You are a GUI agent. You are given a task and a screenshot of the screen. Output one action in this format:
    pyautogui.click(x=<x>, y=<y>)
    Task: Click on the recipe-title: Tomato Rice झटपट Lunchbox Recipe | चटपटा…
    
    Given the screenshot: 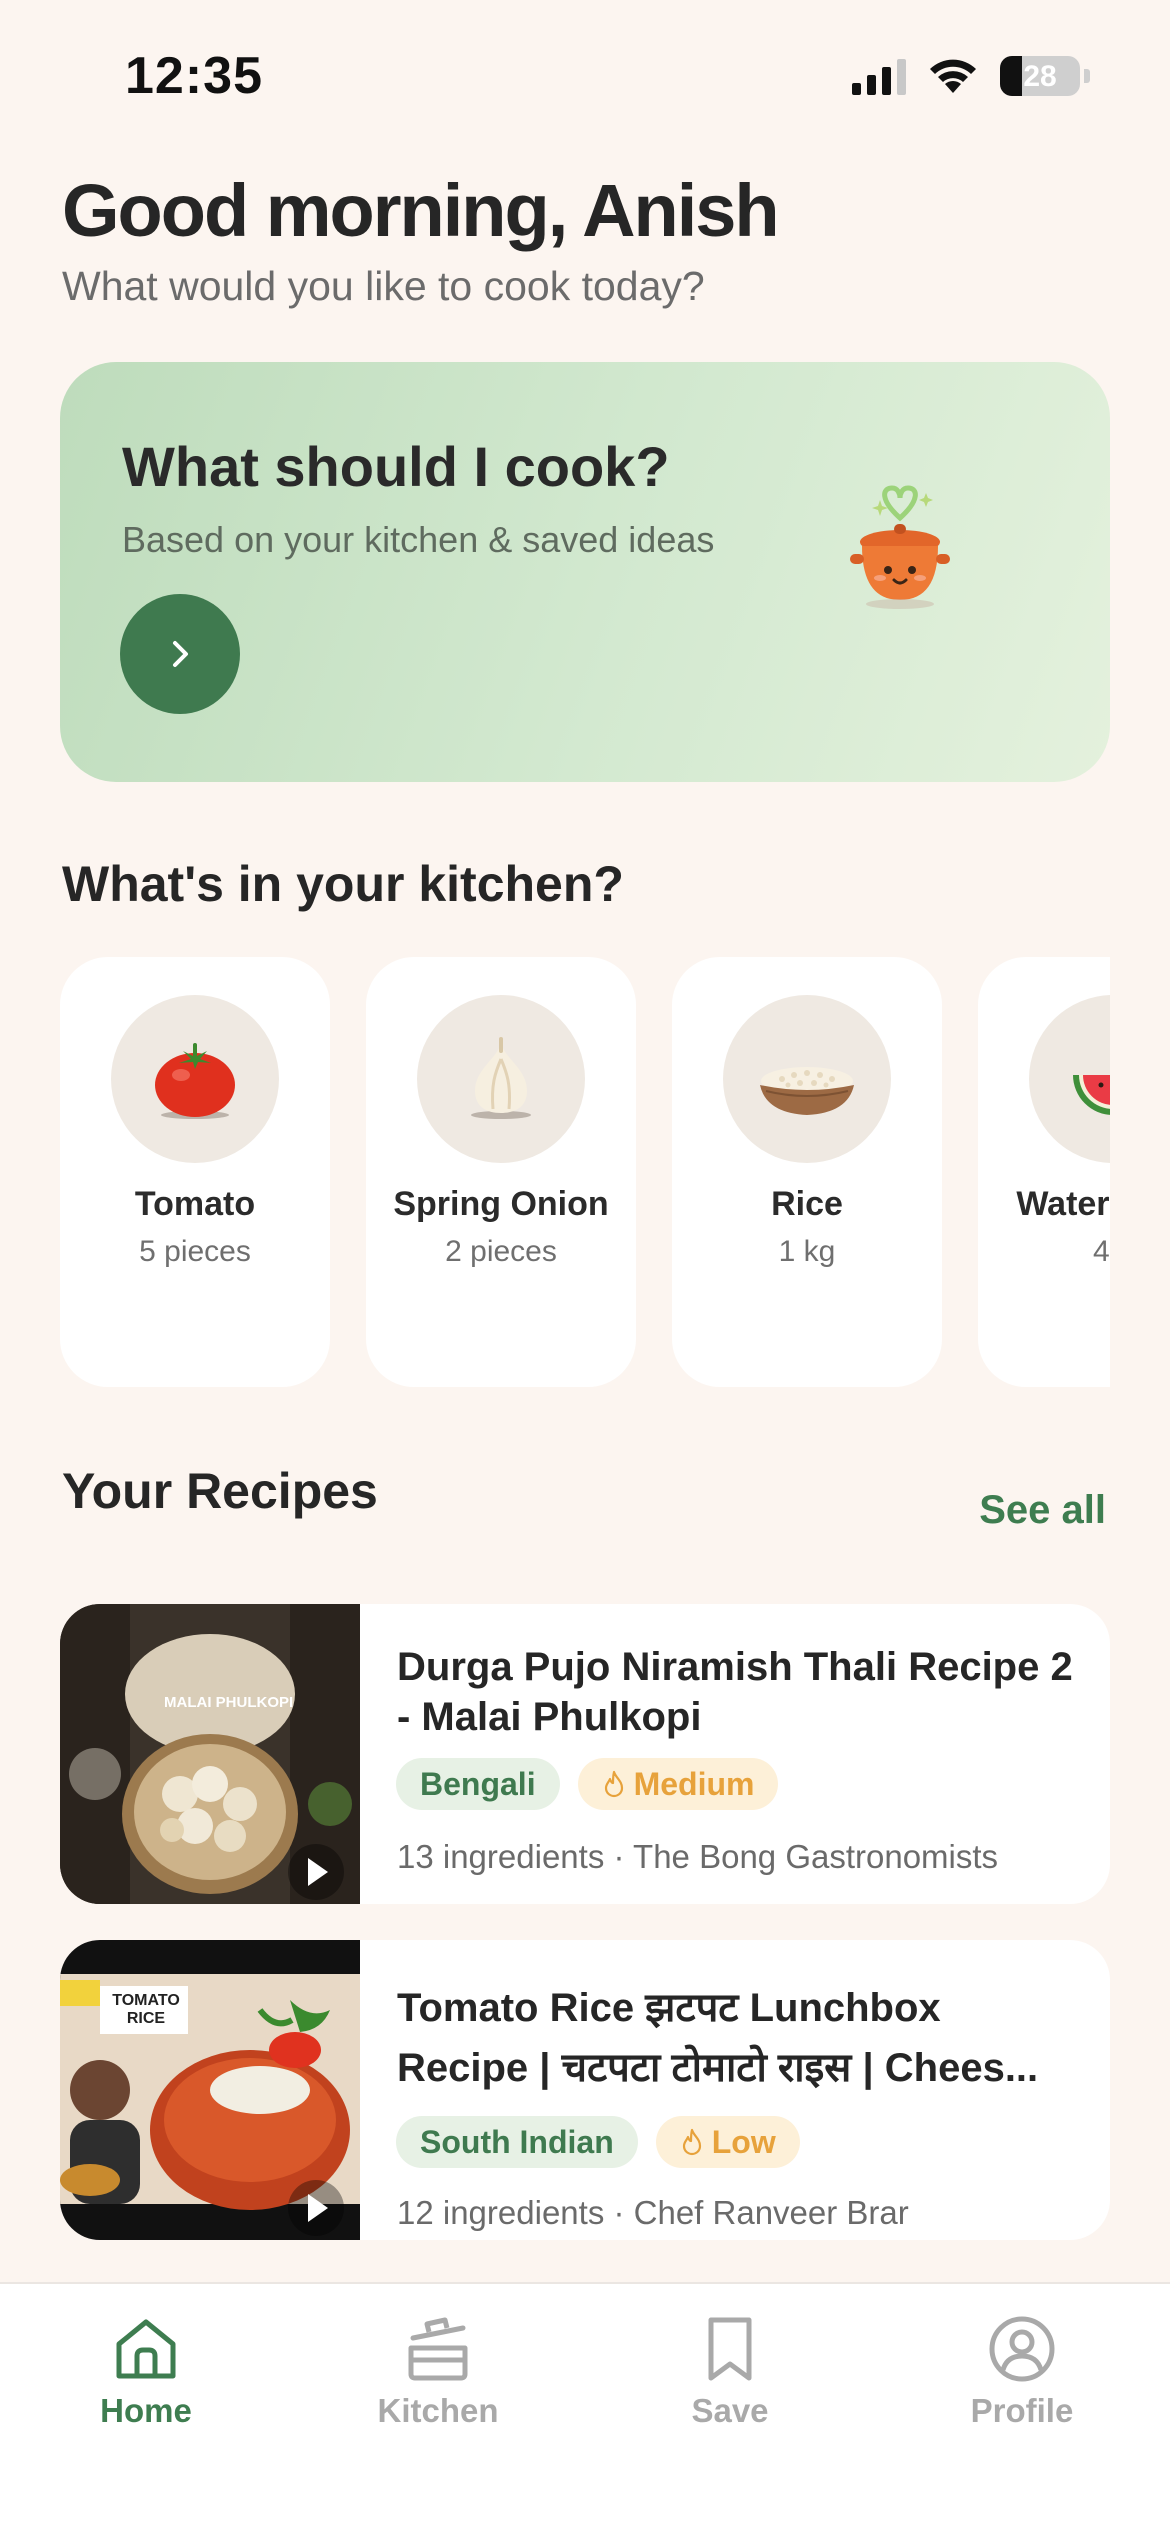 What is the action you would take?
    pyautogui.click(x=718, y=2038)
    